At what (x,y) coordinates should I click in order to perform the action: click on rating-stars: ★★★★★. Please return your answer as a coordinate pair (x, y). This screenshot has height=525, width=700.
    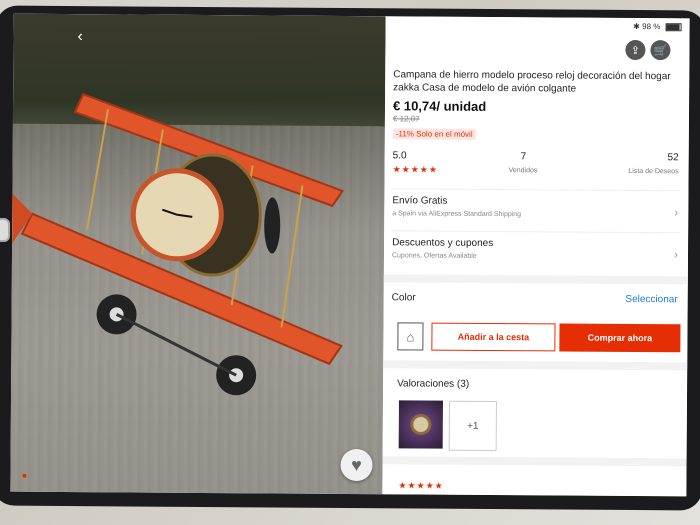
    Looking at the image, I should click on (415, 169).